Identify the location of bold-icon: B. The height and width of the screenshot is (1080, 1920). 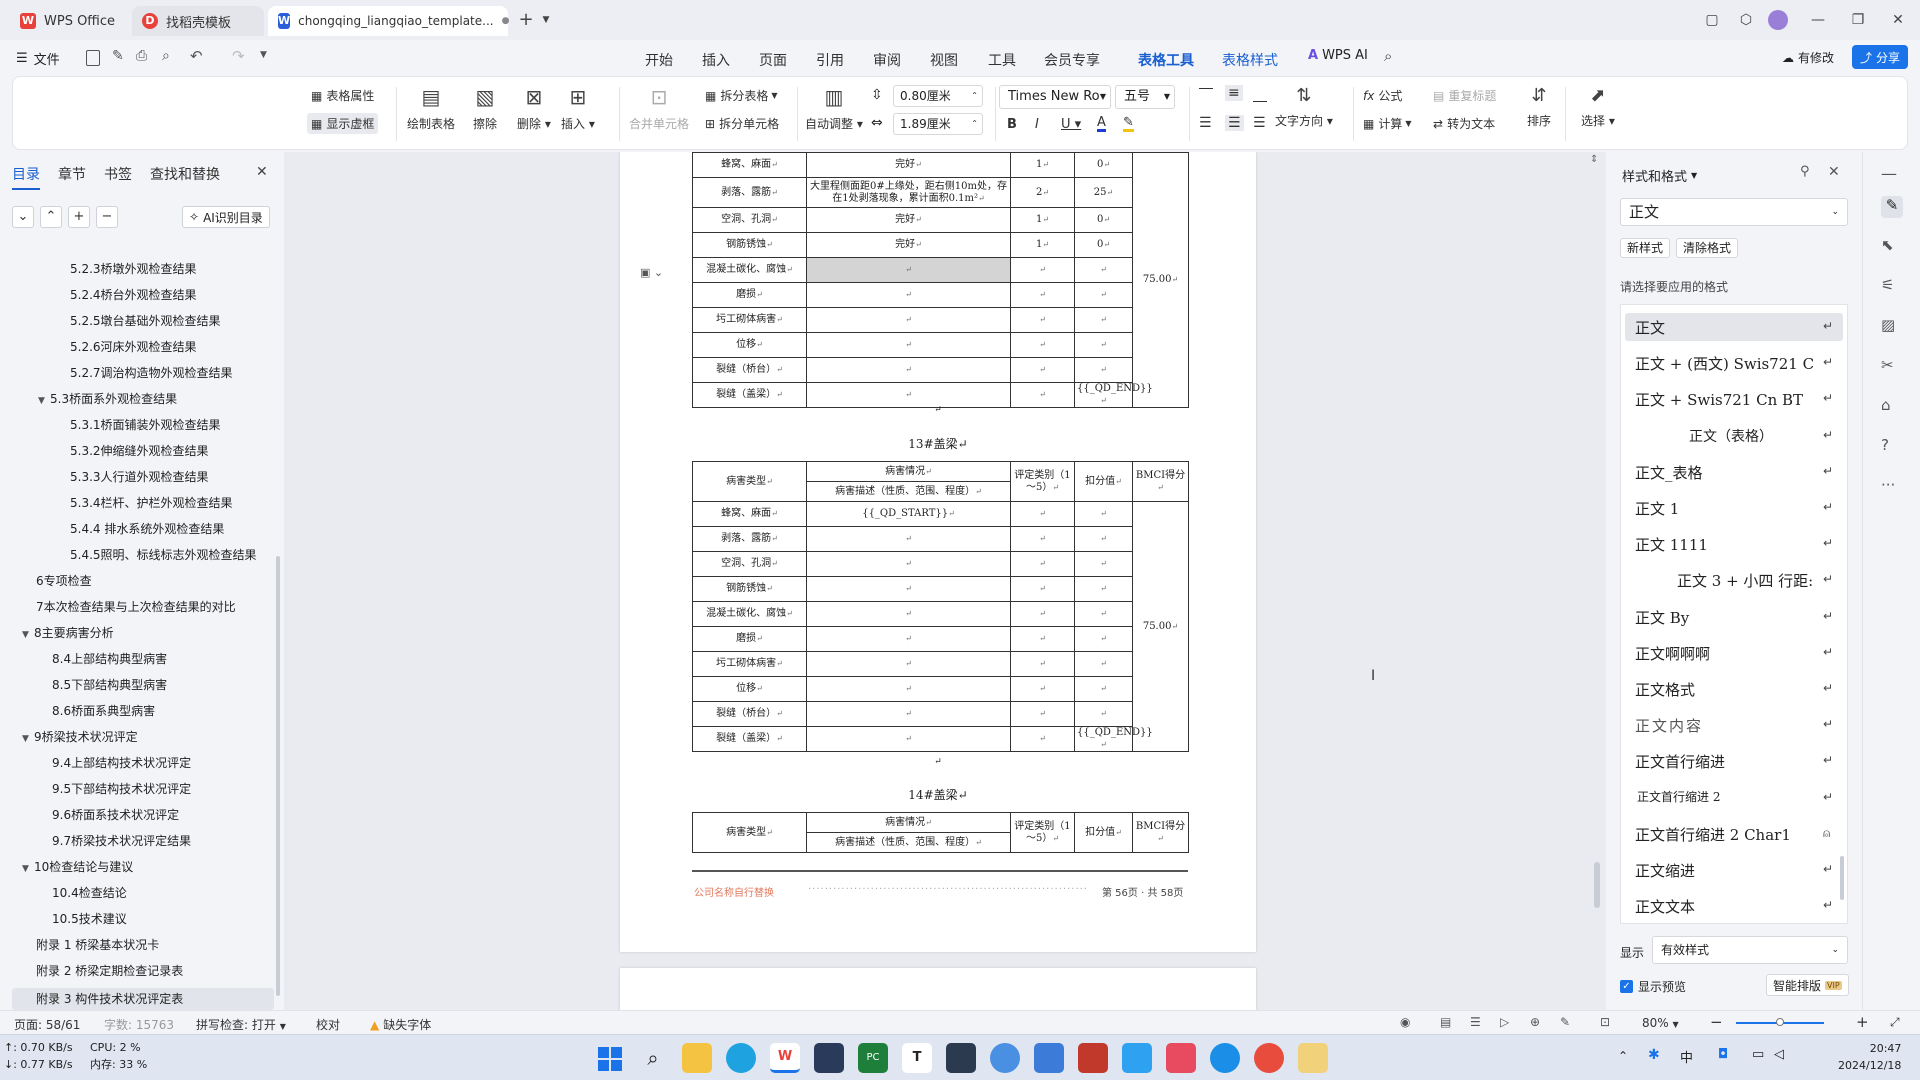
(1012, 124).